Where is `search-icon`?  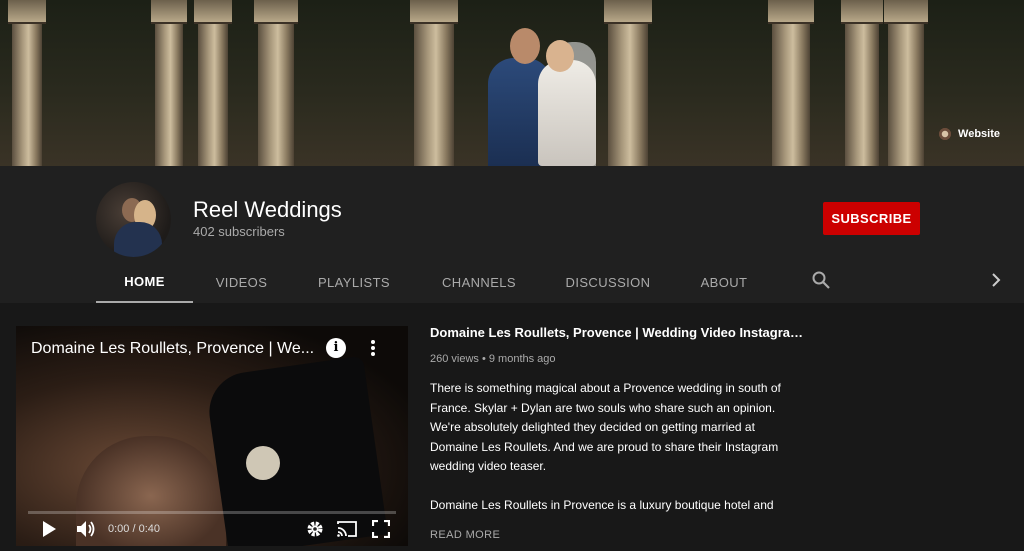
search-icon is located at coordinates (821, 280).